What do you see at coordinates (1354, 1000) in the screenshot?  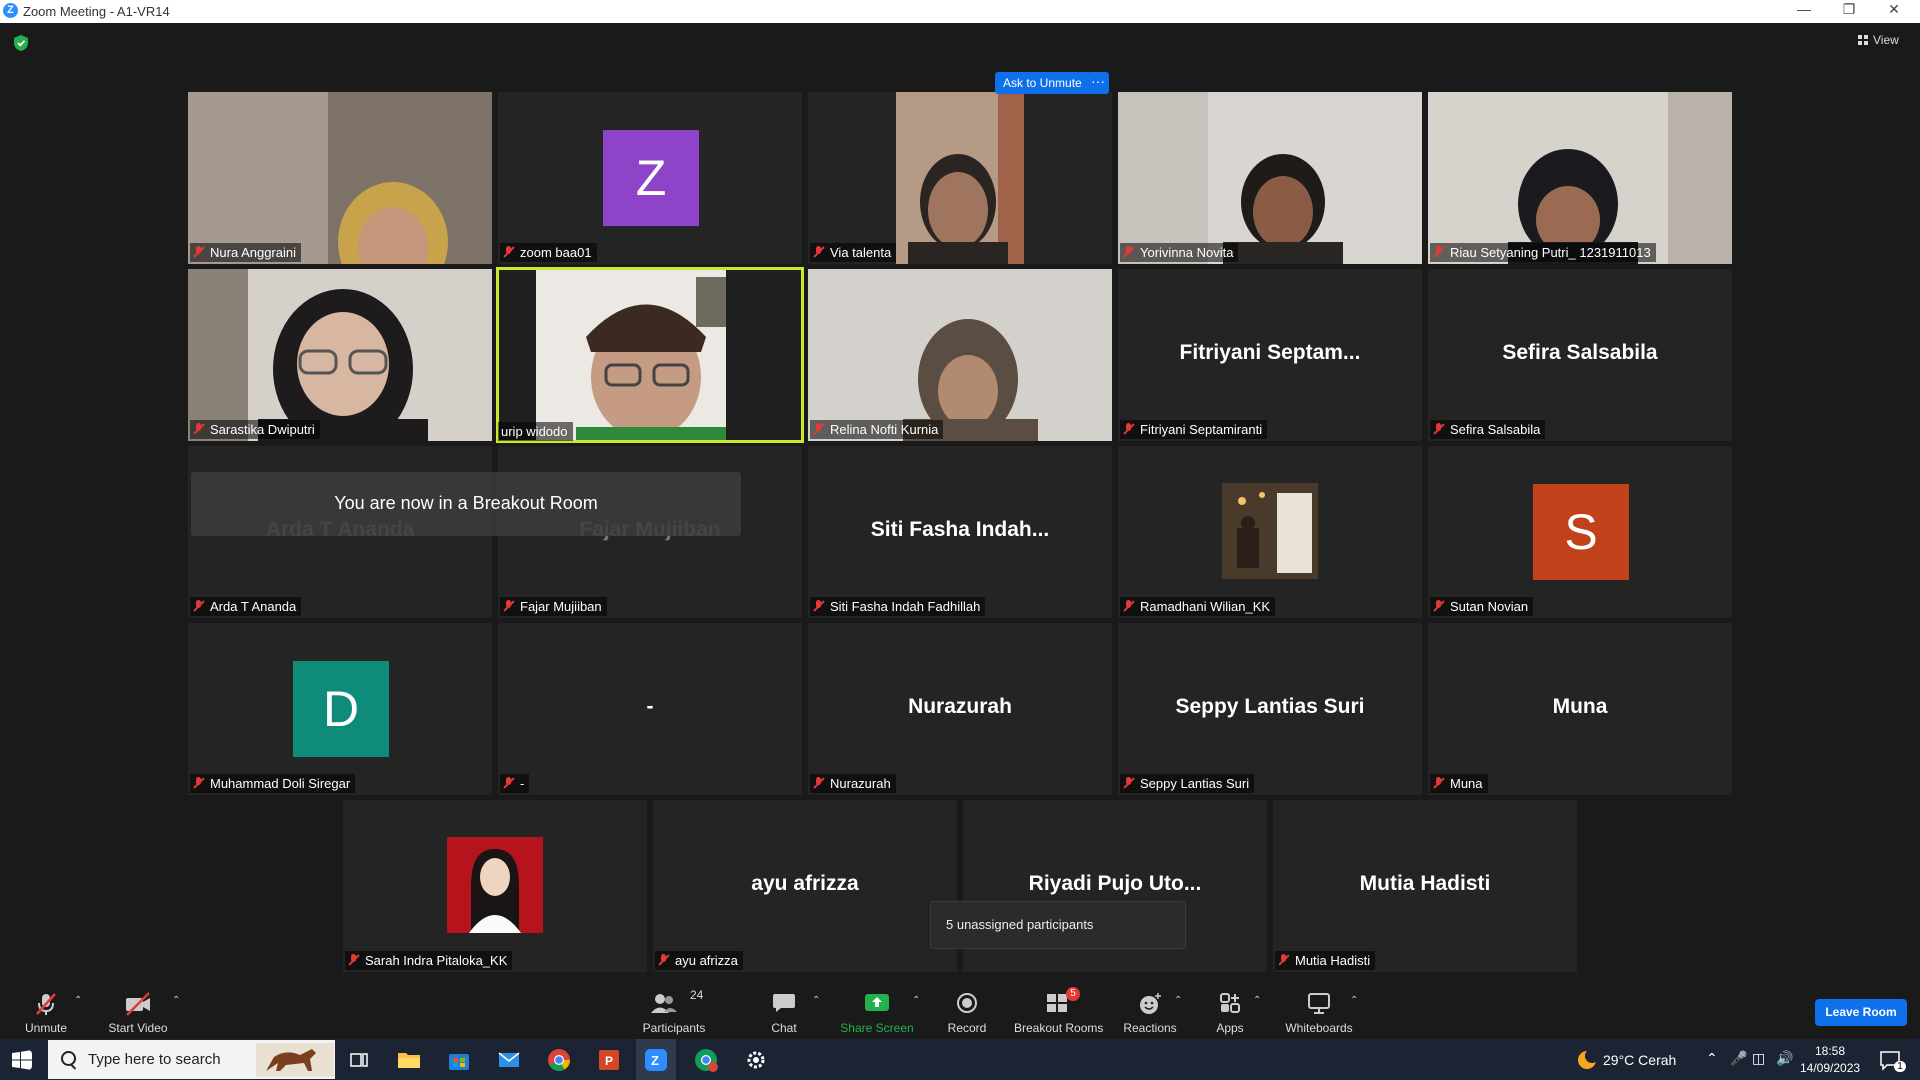 I see `whiteboards-options-chevron-icon: ⌃` at bounding box center [1354, 1000].